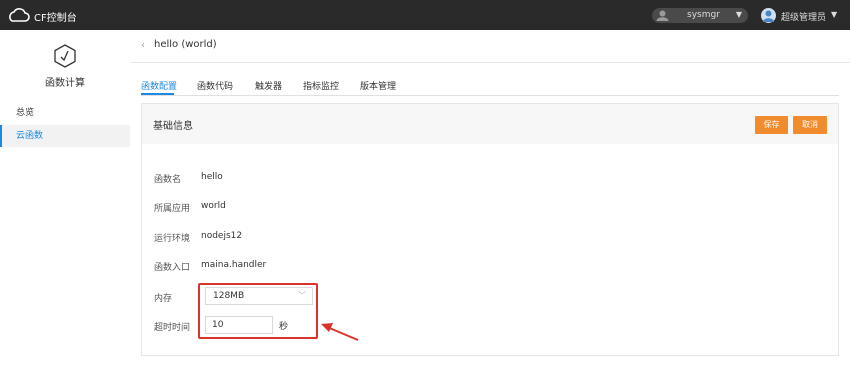  What do you see at coordinates (215, 85) in the screenshot?
I see `tab-function-code: 函数代码` at bounding box center [215, 85].